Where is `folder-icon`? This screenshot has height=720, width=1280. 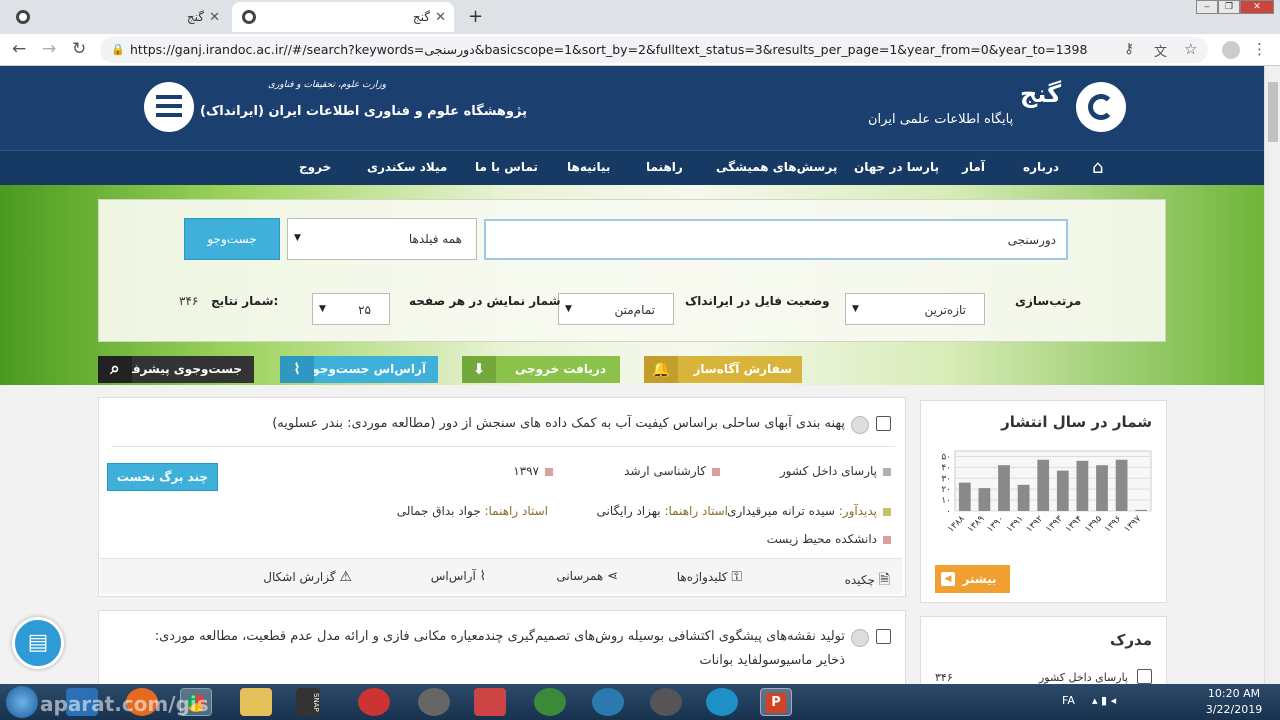
folder-icon is located at coordinates (256, 702).